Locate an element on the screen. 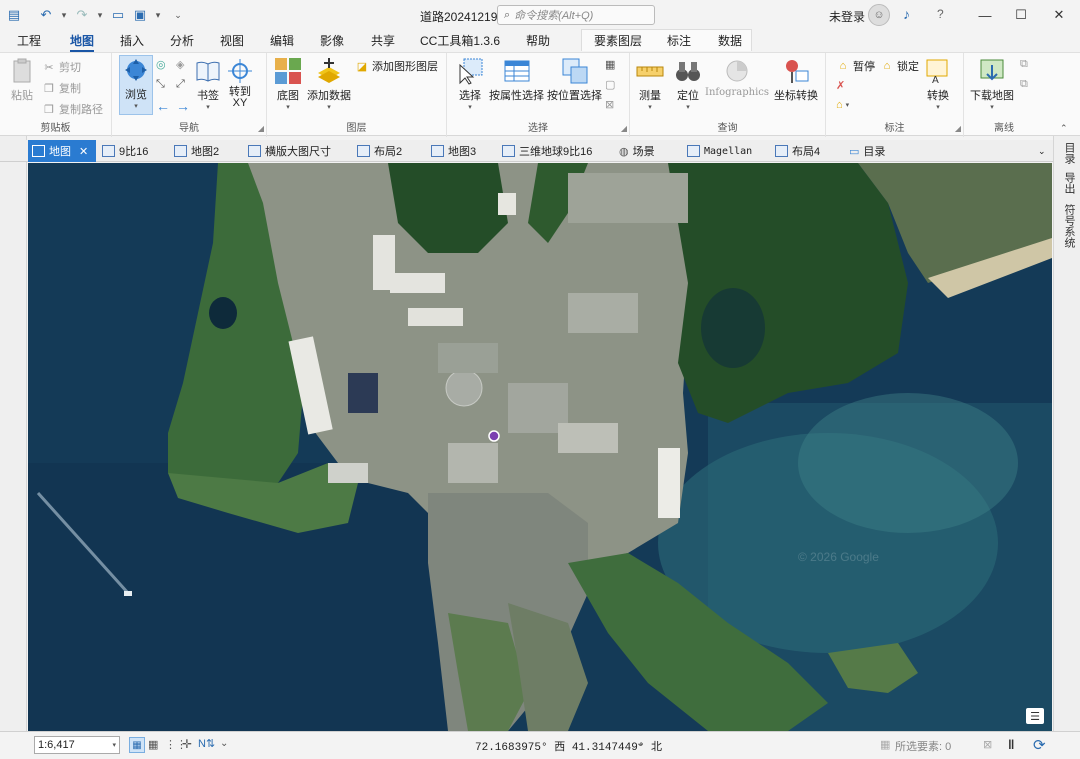 This screenshot has width=1080, height=759. login-status: 未登录 is located at coordinates (847, 16).